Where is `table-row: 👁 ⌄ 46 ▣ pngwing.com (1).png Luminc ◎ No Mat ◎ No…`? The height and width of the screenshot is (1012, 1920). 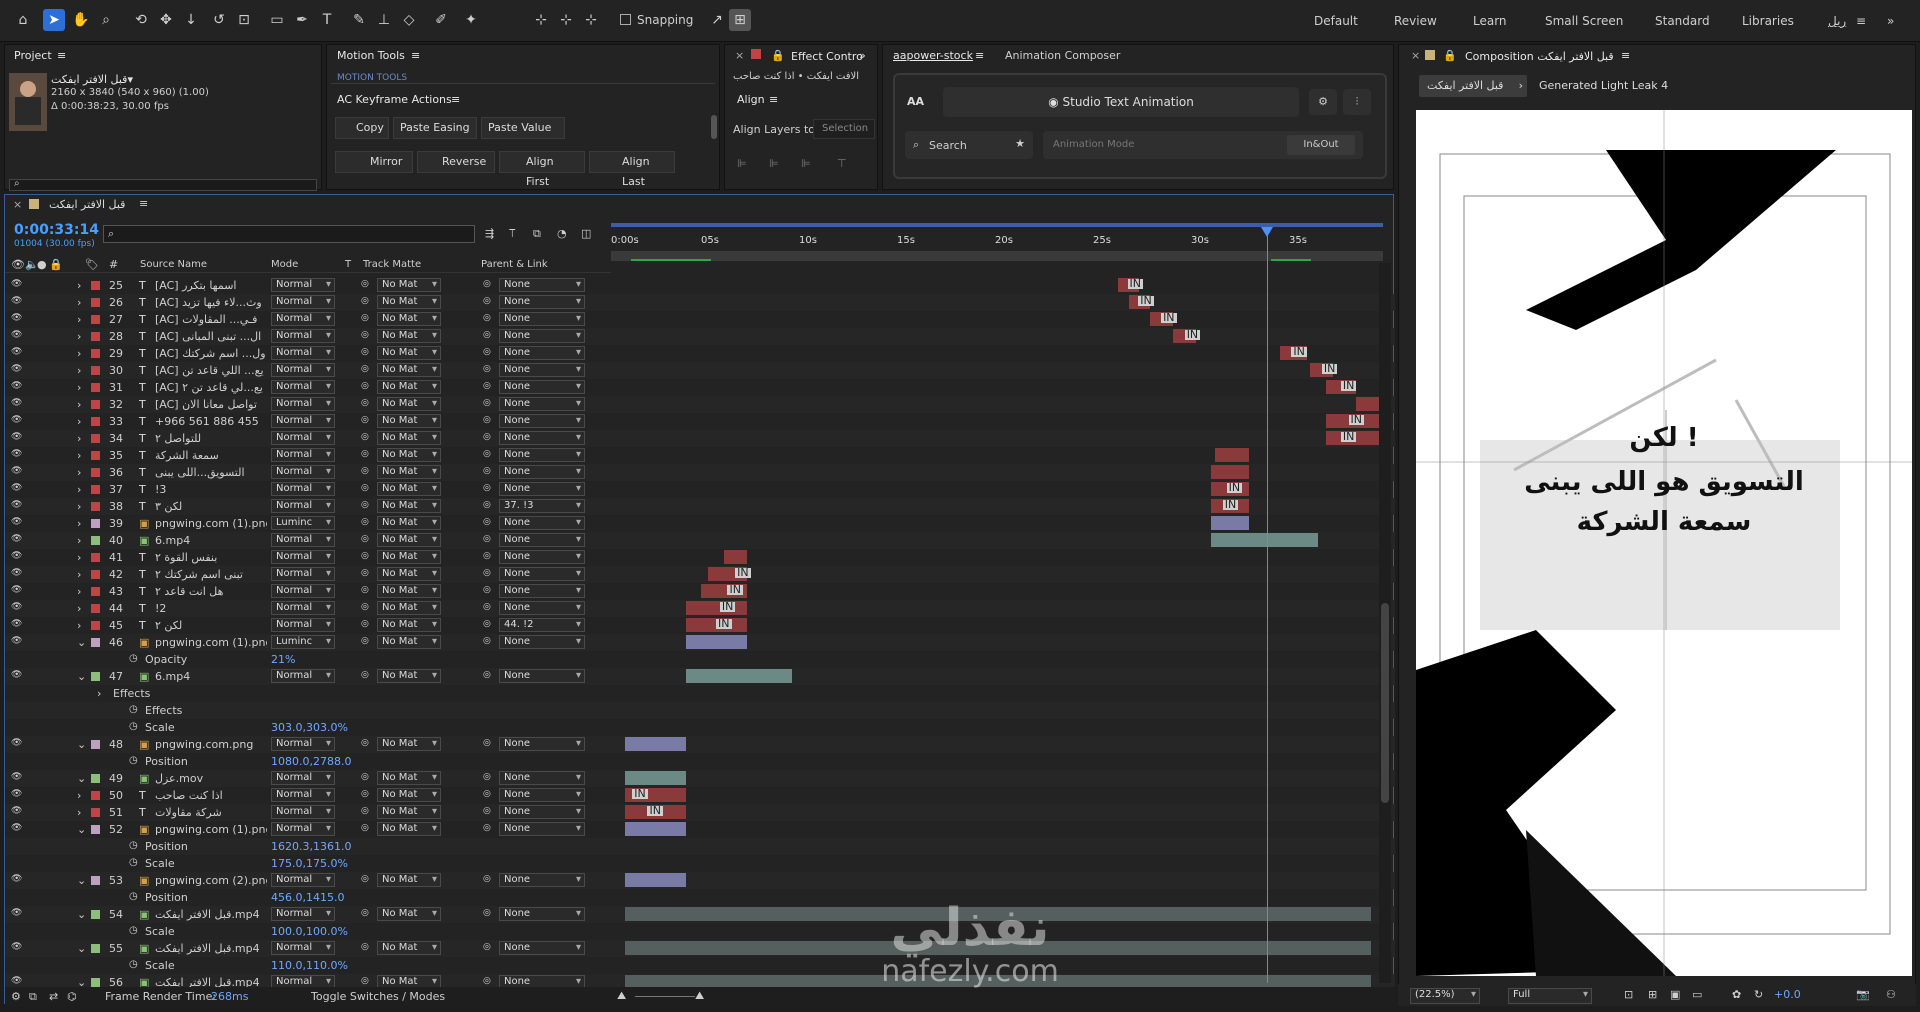
table-row: 👁 ⌄ 46 ▣ pngwing.com (1).png Luminc ◎ No Mat ◎ No… is located at coordinates (700, 642).